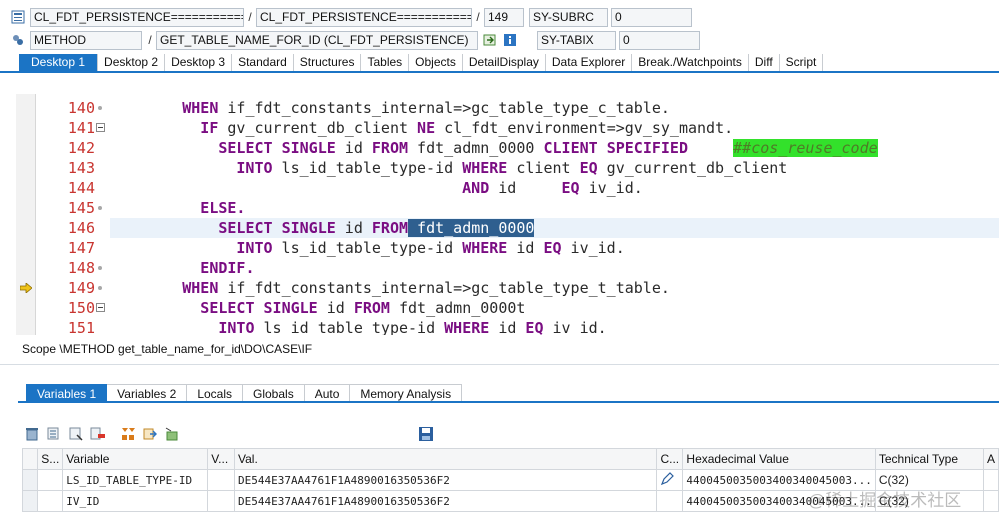  I want to click on event-type-field: METHOD, so click(86, 40).